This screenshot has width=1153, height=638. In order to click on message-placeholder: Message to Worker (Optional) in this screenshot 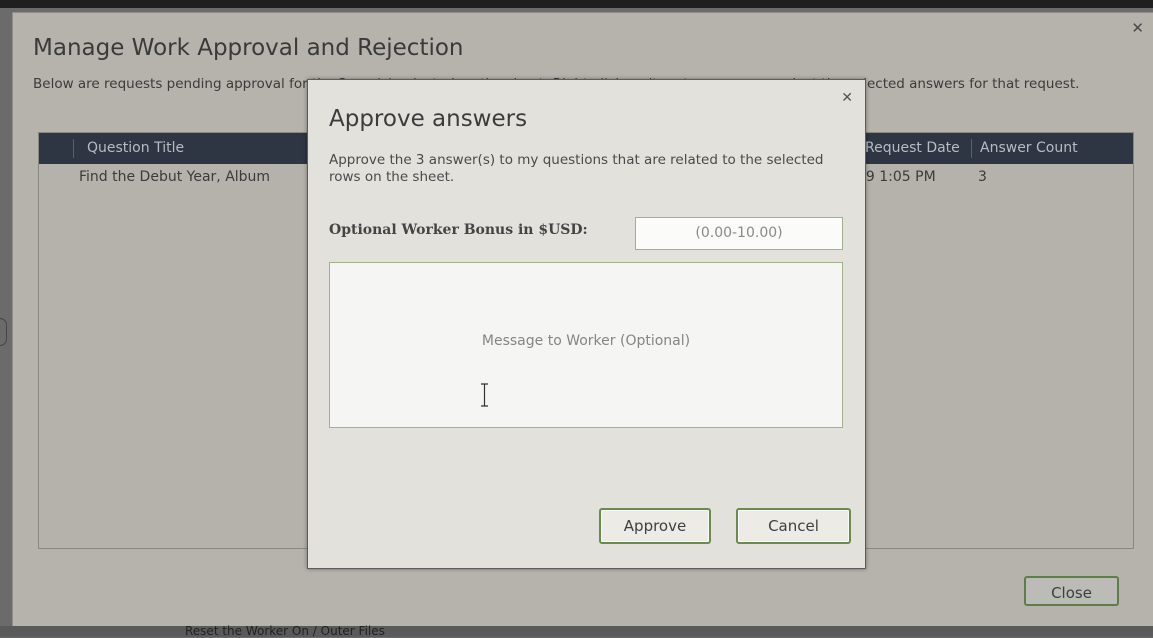, I will do `click(586, 341)`.